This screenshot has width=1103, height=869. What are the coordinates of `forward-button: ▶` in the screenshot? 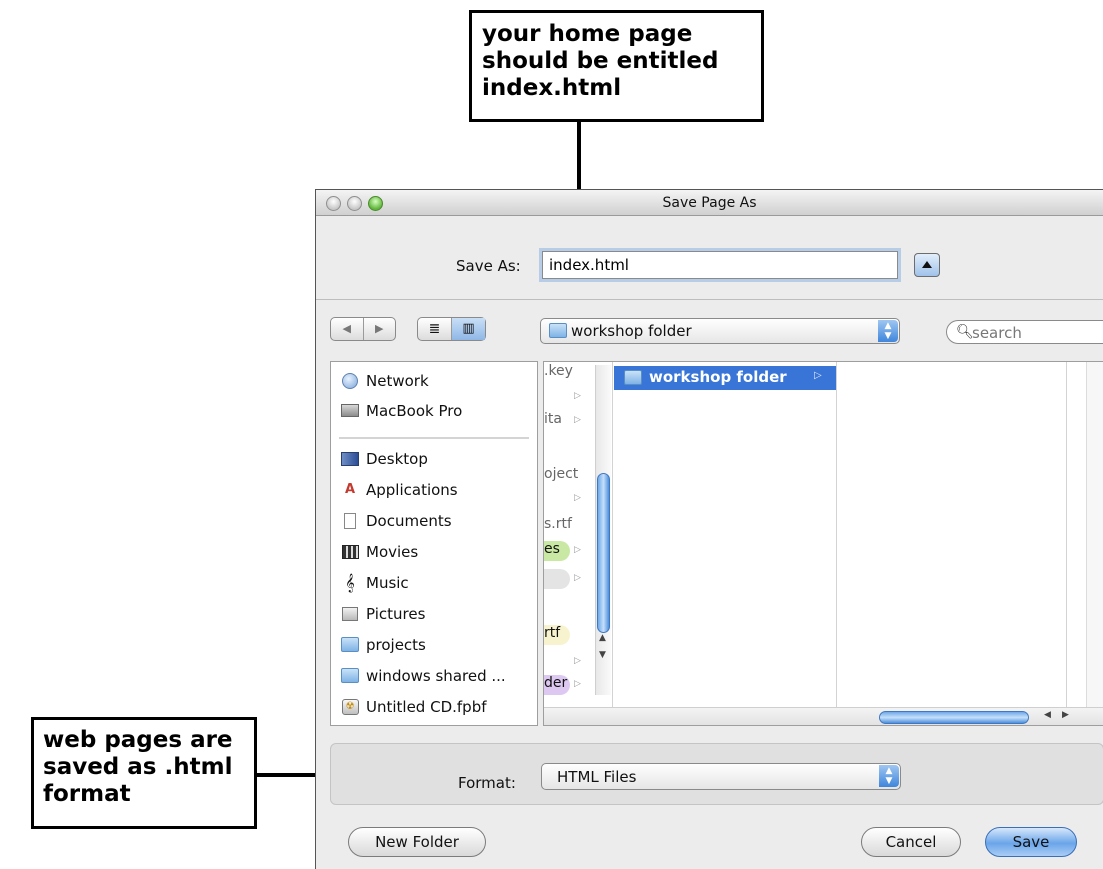 It's located at (379, 329).